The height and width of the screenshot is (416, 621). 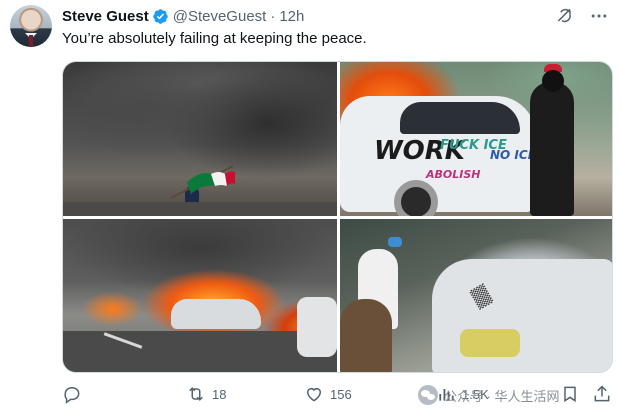 What do you see at coordinates (522, 315) in the screenshot?
I see `vandalized-car` at bounding box center [522, 315].